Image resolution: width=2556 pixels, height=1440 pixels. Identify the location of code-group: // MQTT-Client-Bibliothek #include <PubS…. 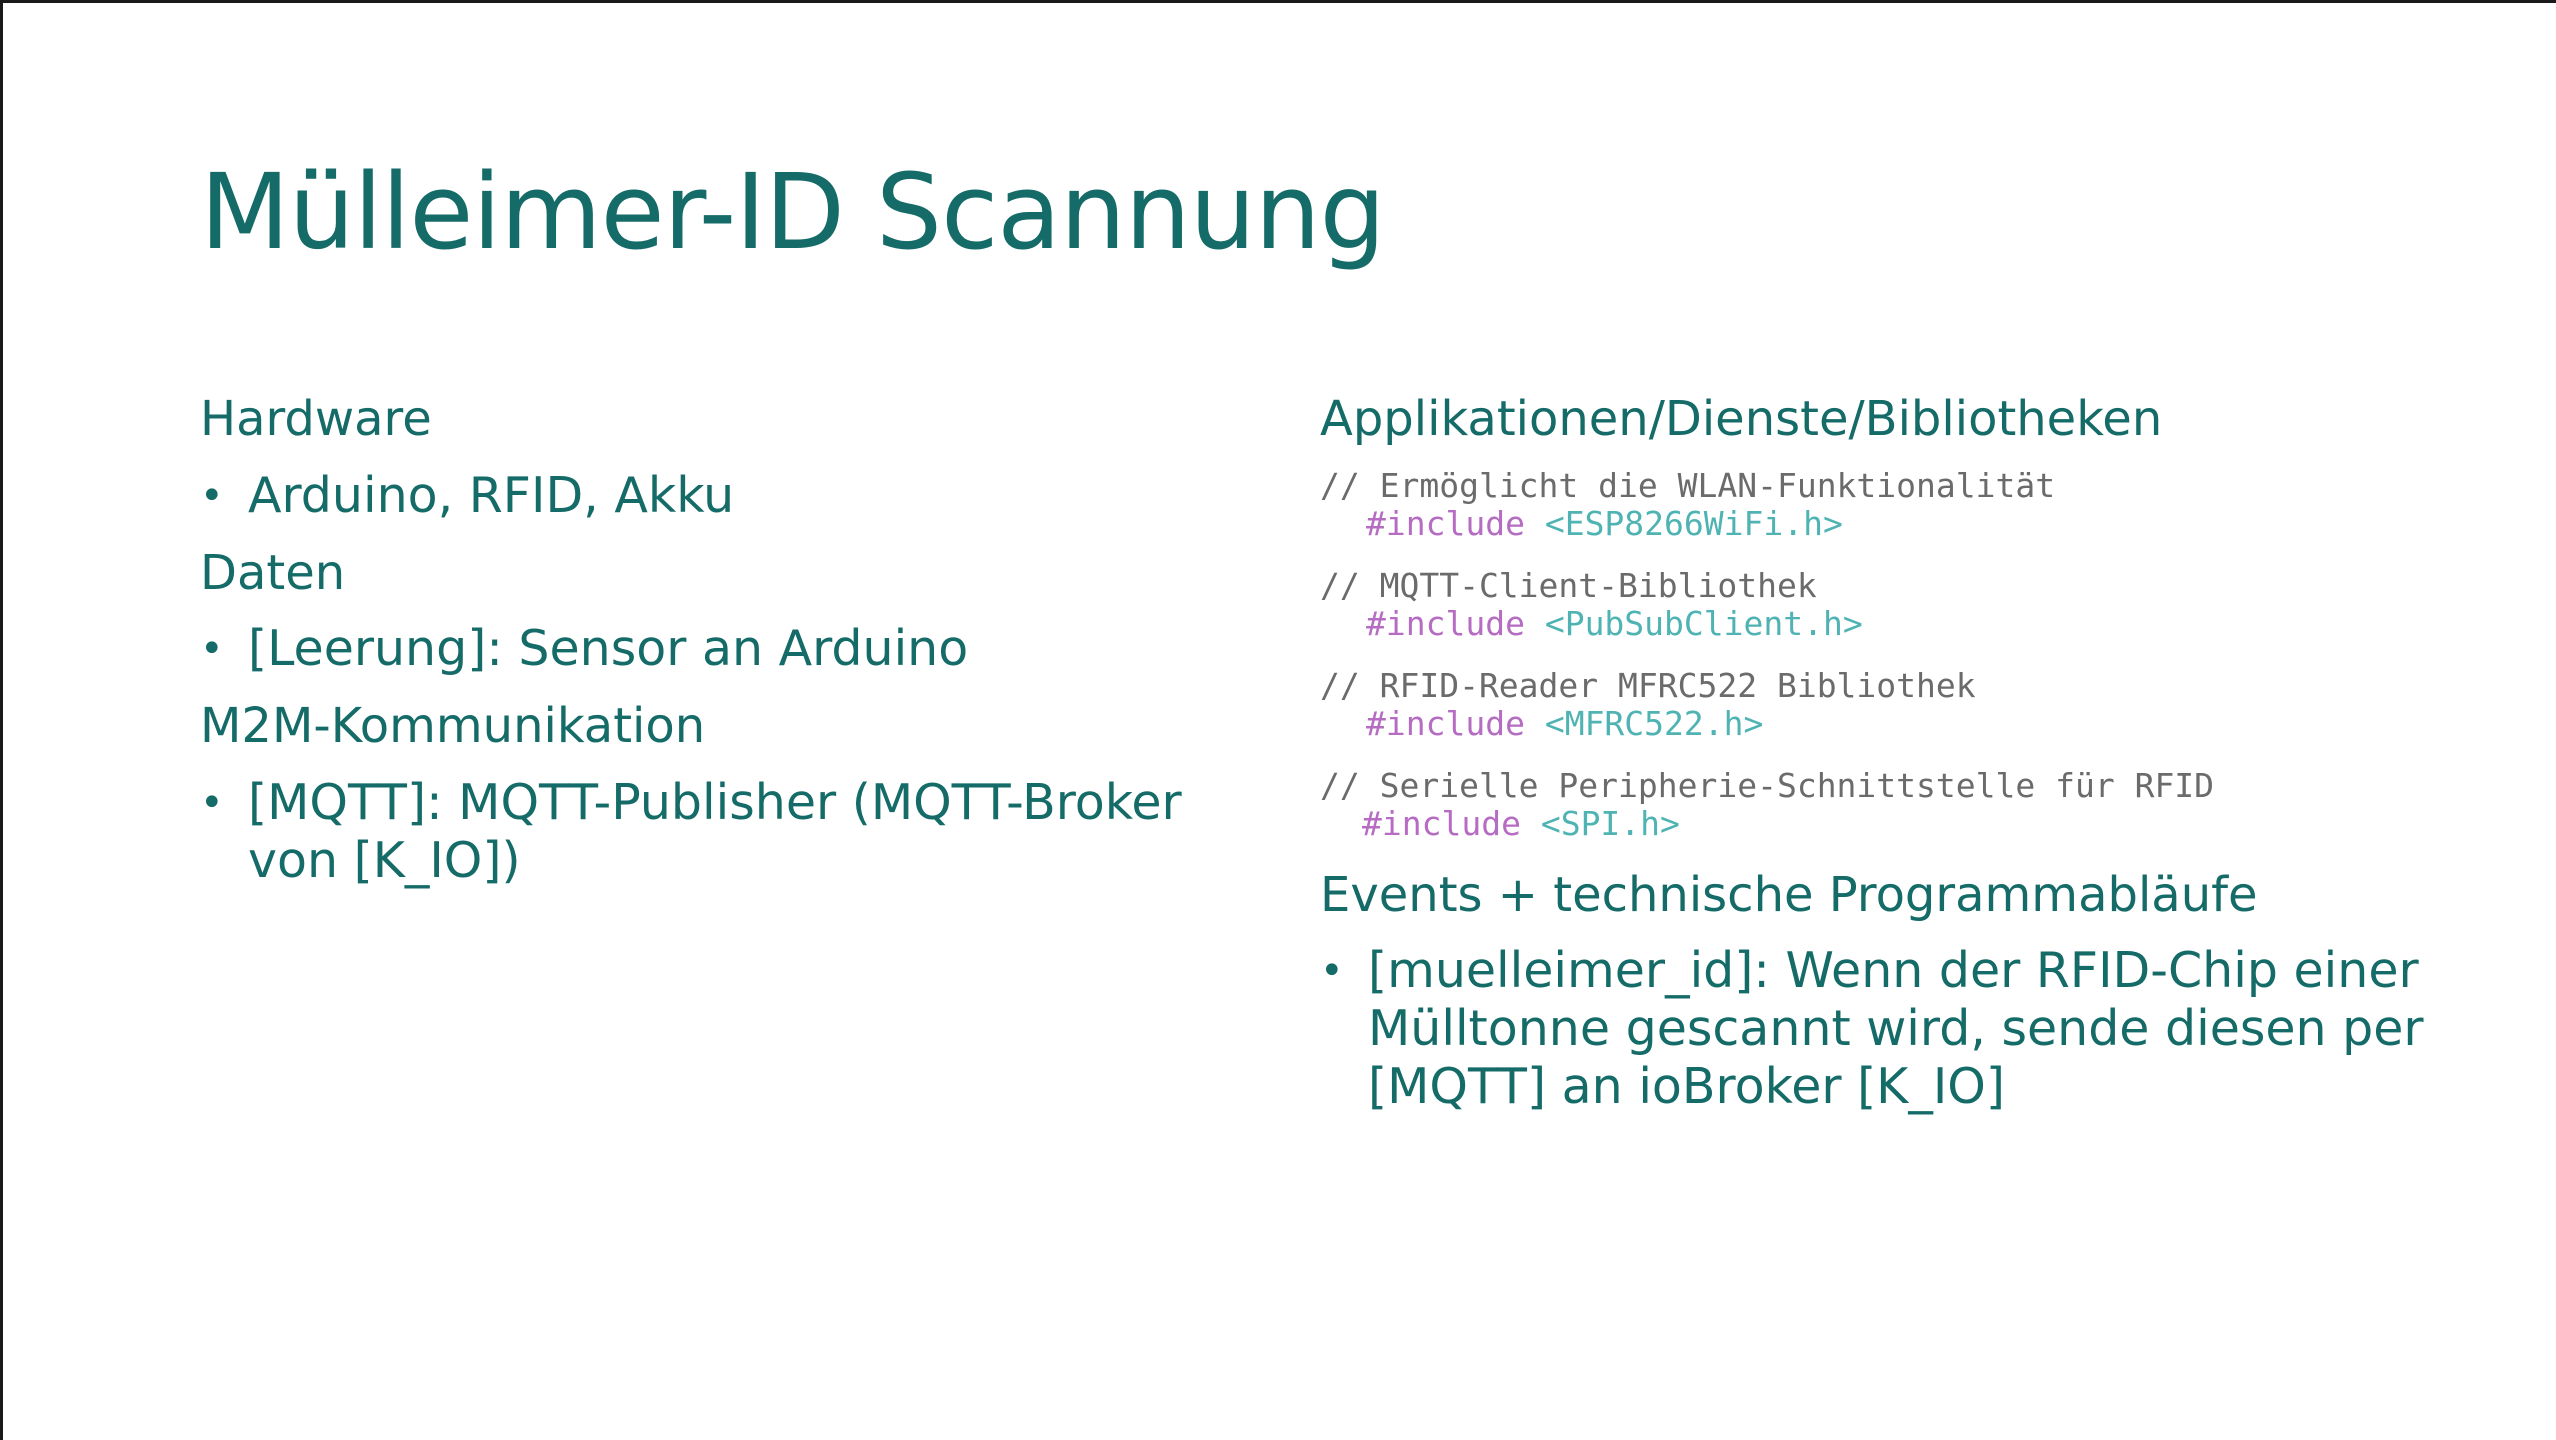
(1910, 604).